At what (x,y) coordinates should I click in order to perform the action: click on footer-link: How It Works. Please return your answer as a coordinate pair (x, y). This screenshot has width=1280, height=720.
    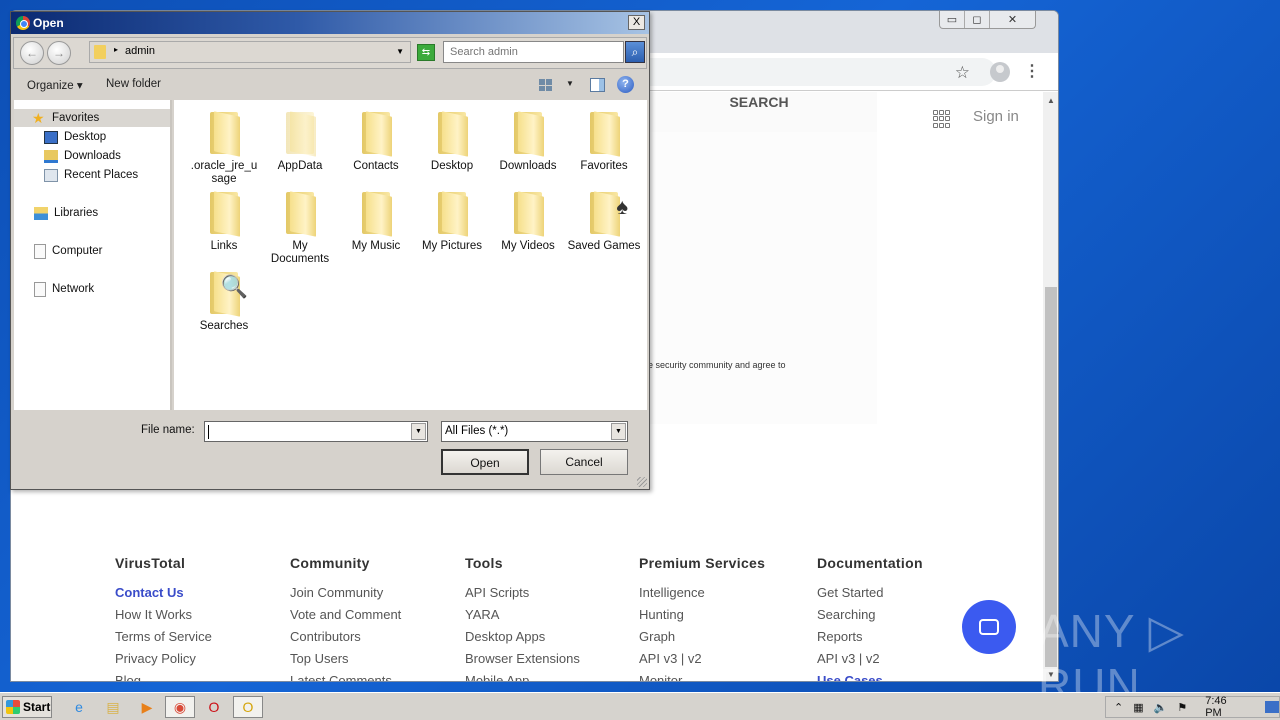
    Looking at the image, I should click on (163, 615).